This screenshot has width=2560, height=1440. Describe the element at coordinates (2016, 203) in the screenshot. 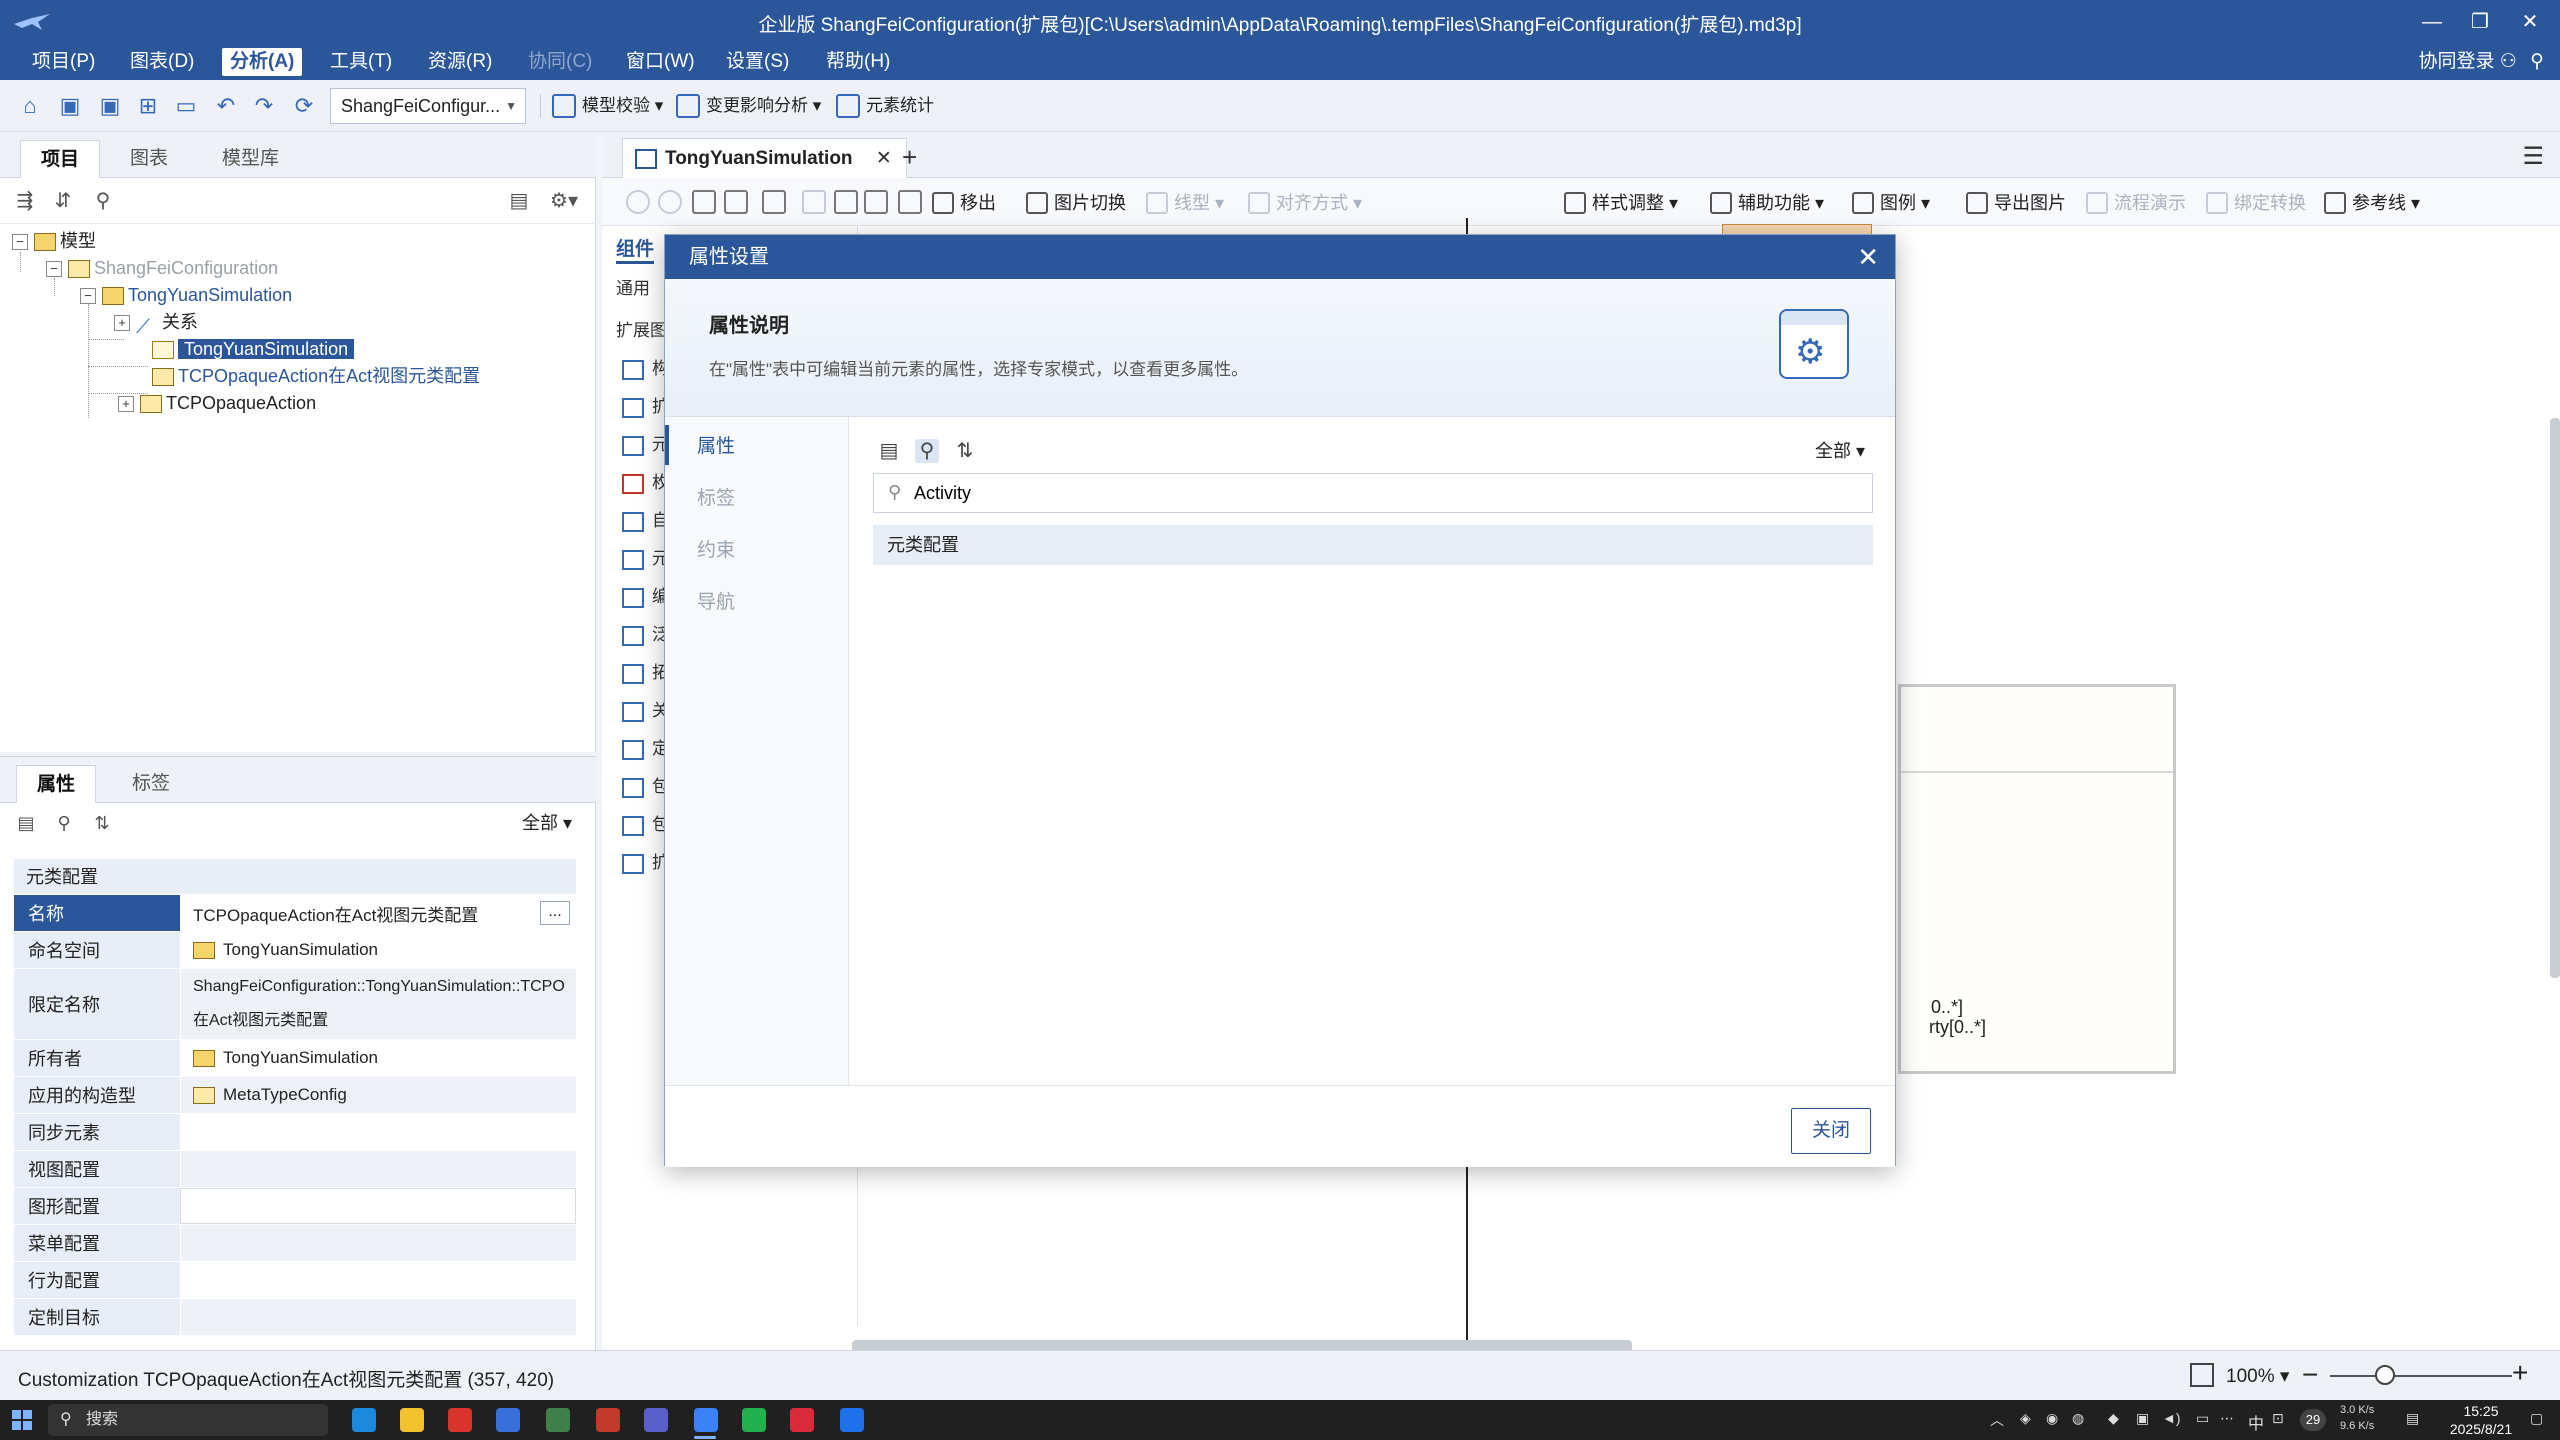

I see `export-image-button: 导出图片` at that location.